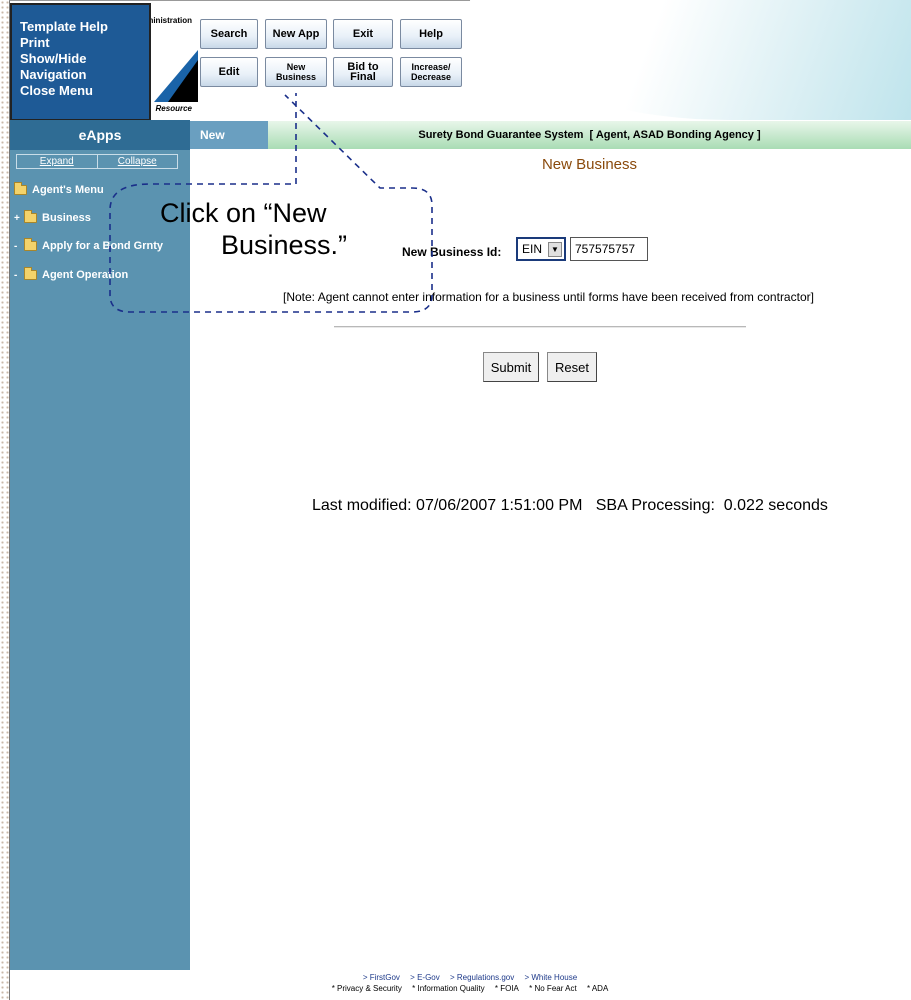 Image resolution: width=911 pixels, height=1000 pixels. What do you see at coordinates (511, 367) in the screenshot?
I see `submit-button: Submit` at bounding box center [511, 367].